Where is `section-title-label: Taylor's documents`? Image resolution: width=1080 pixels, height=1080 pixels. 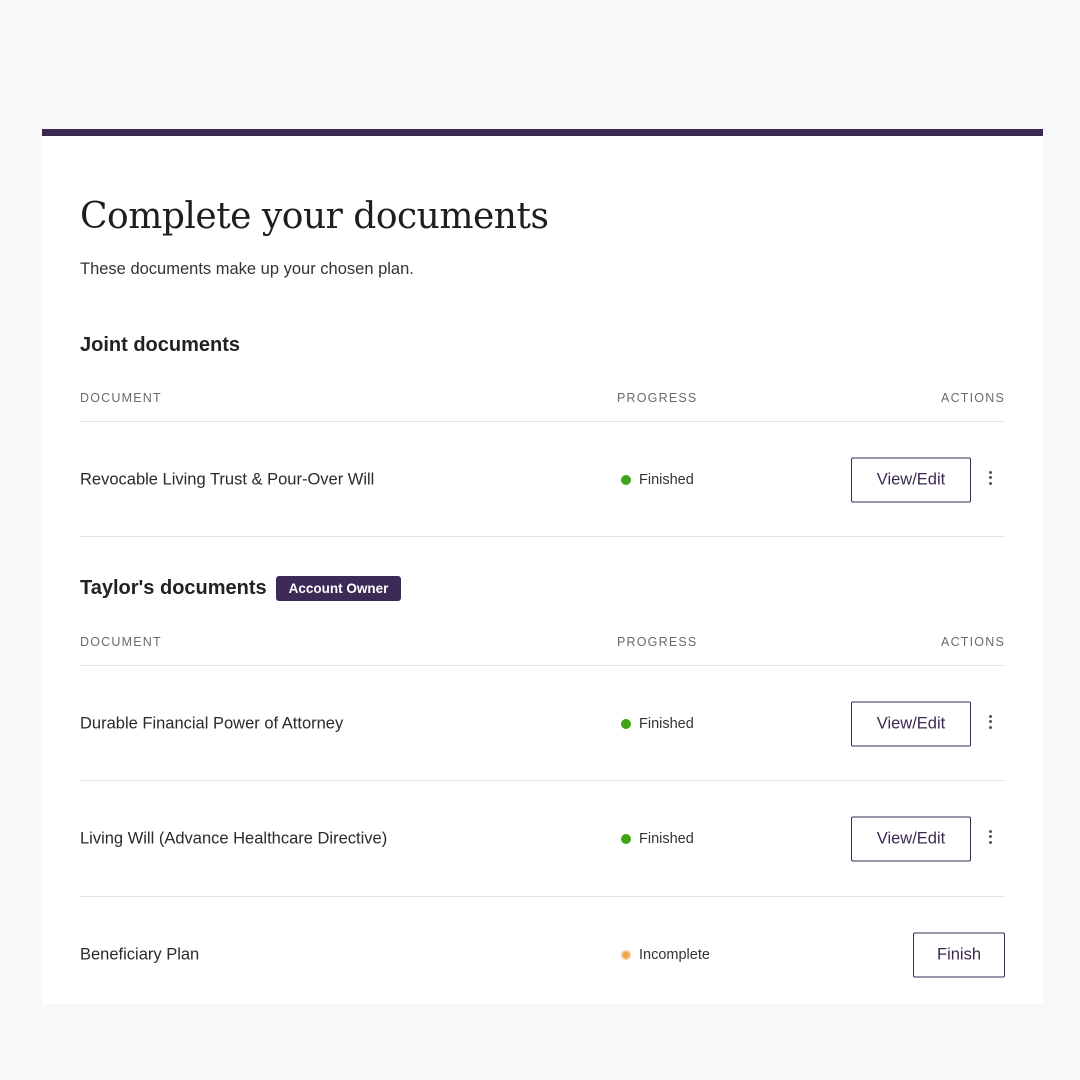
section-title-label: Taylor's documents is located at coordinates (173, 588).